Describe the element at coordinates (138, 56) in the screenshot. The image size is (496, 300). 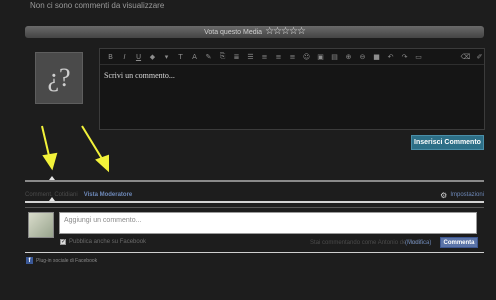
I see `underline-icon: U` at that location.